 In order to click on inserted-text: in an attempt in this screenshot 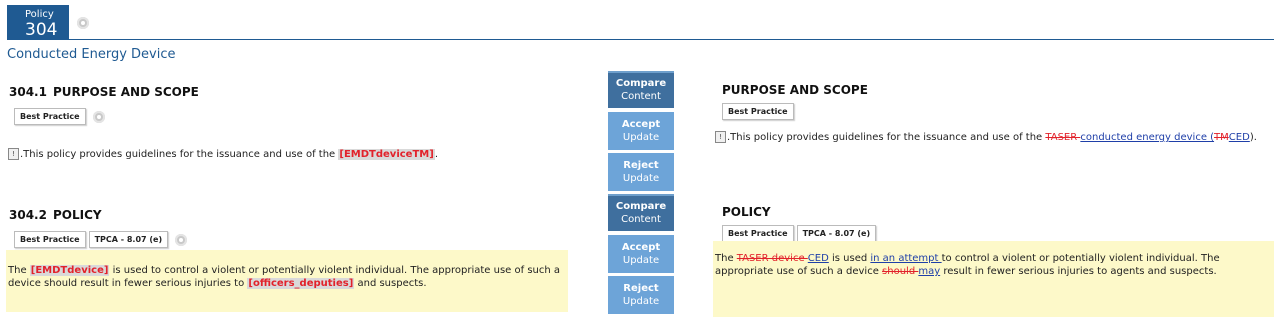, I will do `click(906, 258)`.